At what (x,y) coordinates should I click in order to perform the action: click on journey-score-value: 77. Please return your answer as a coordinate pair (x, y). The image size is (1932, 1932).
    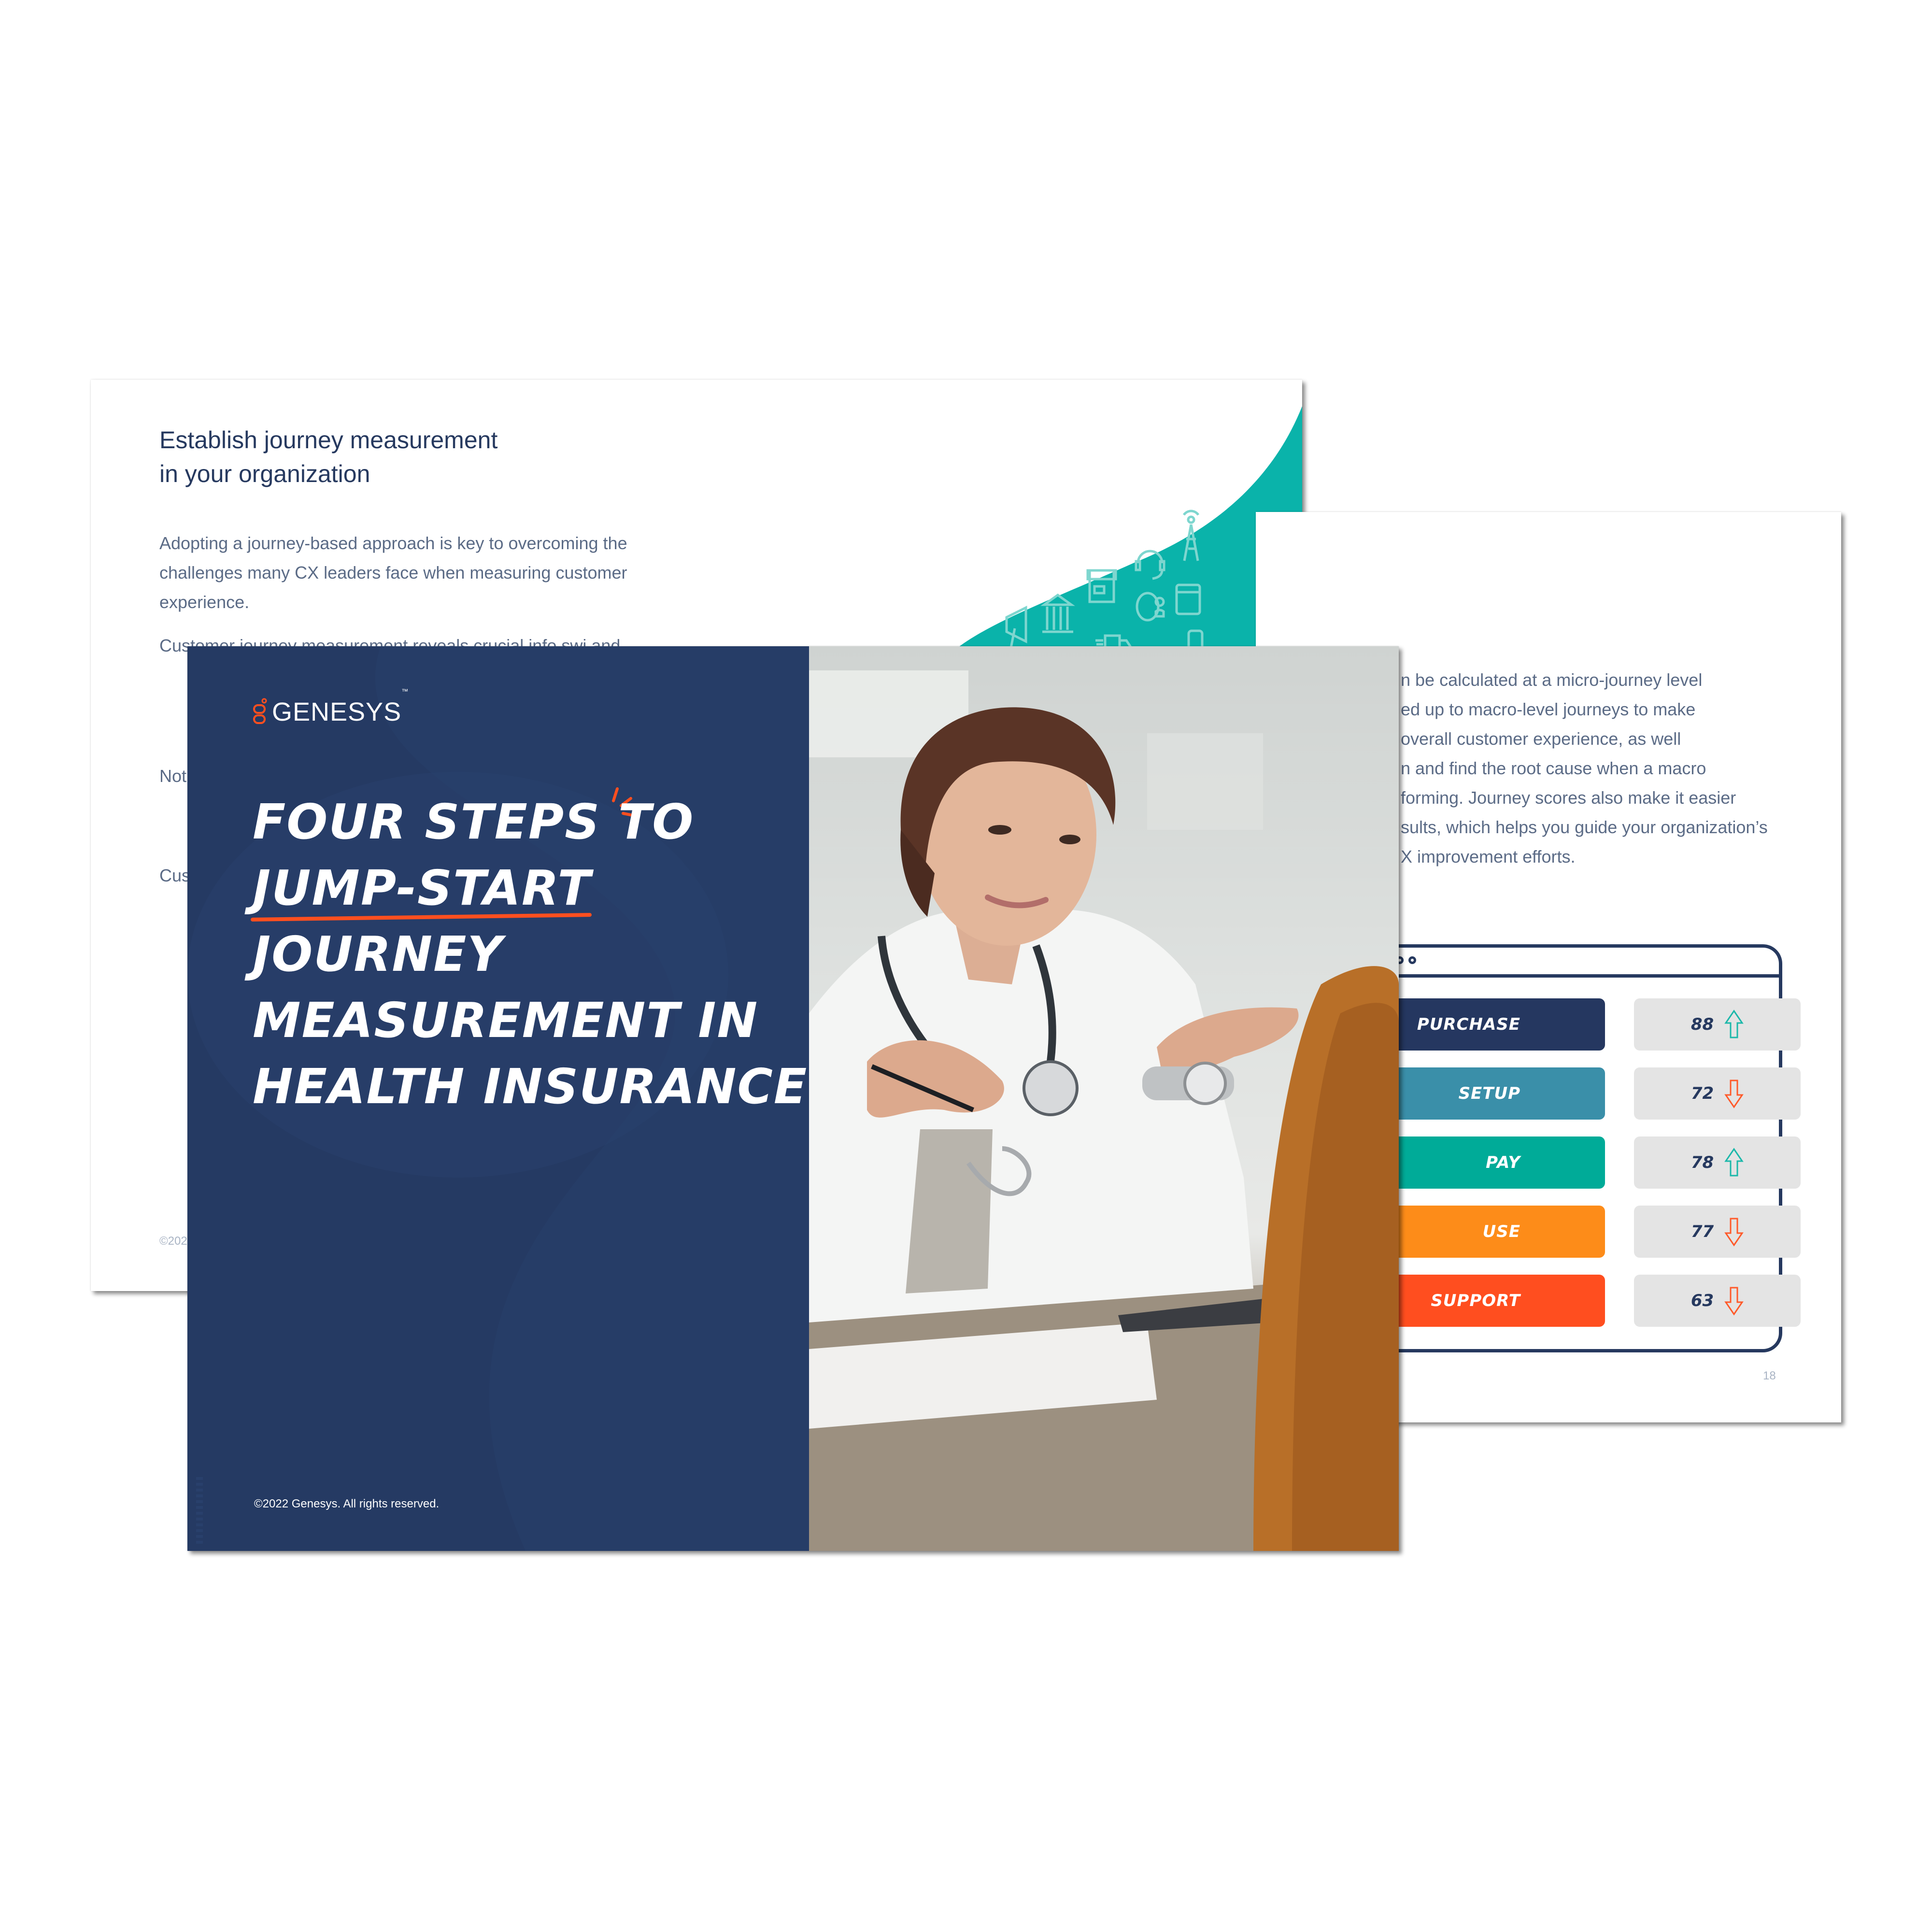
    Looking at the image, I should click on (1702, 1231).